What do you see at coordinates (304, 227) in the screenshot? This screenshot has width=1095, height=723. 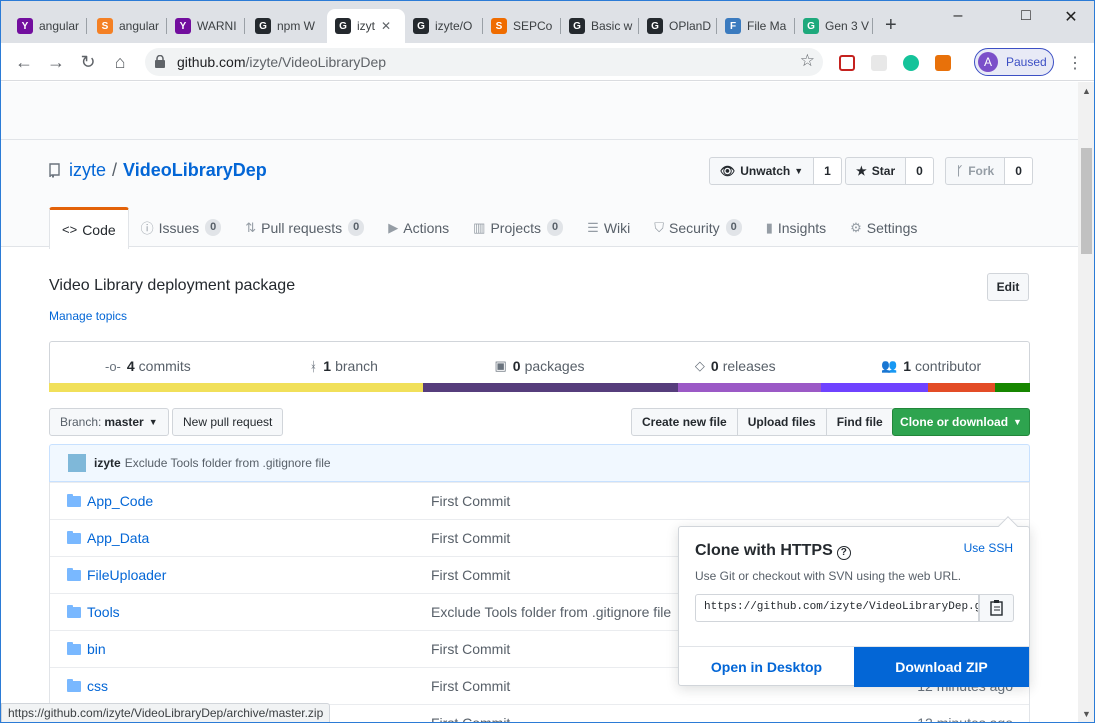 I see `tab-pull-requests: ⇅ Pull requests 0` at bounding box center [304, 227].